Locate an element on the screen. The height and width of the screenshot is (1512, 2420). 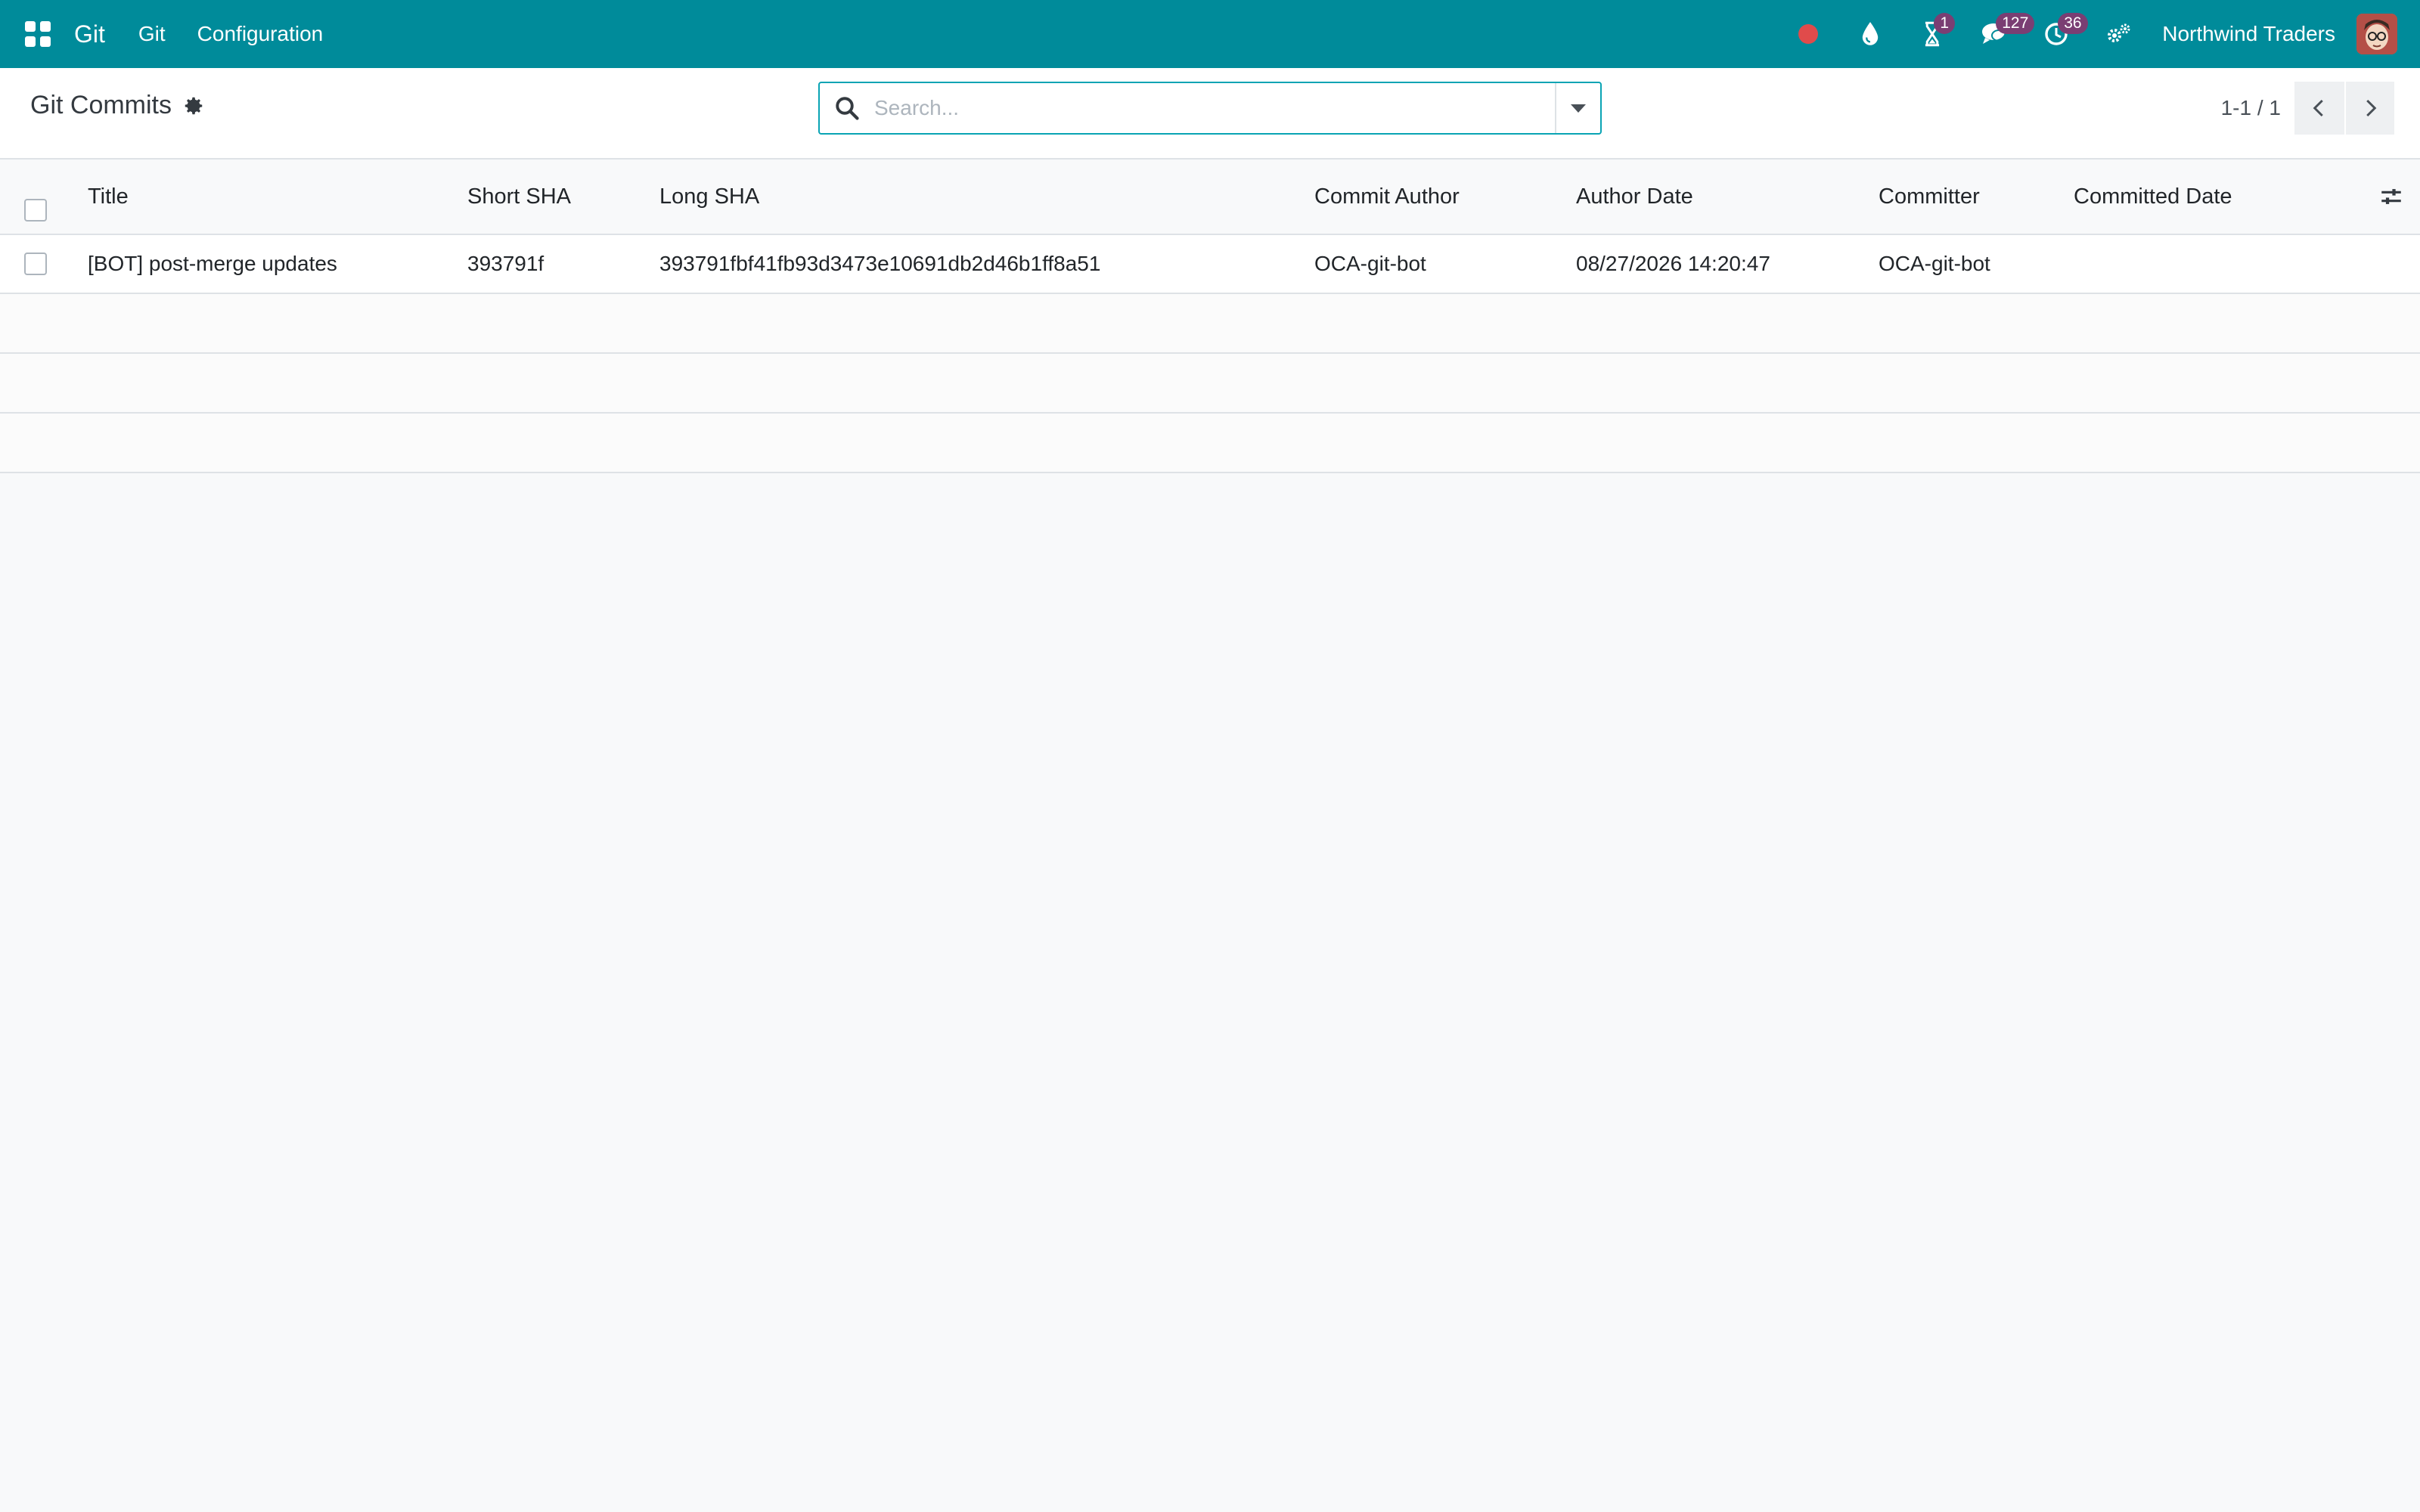
column-header-committer: Committer is located at coordinates (1929, 197).